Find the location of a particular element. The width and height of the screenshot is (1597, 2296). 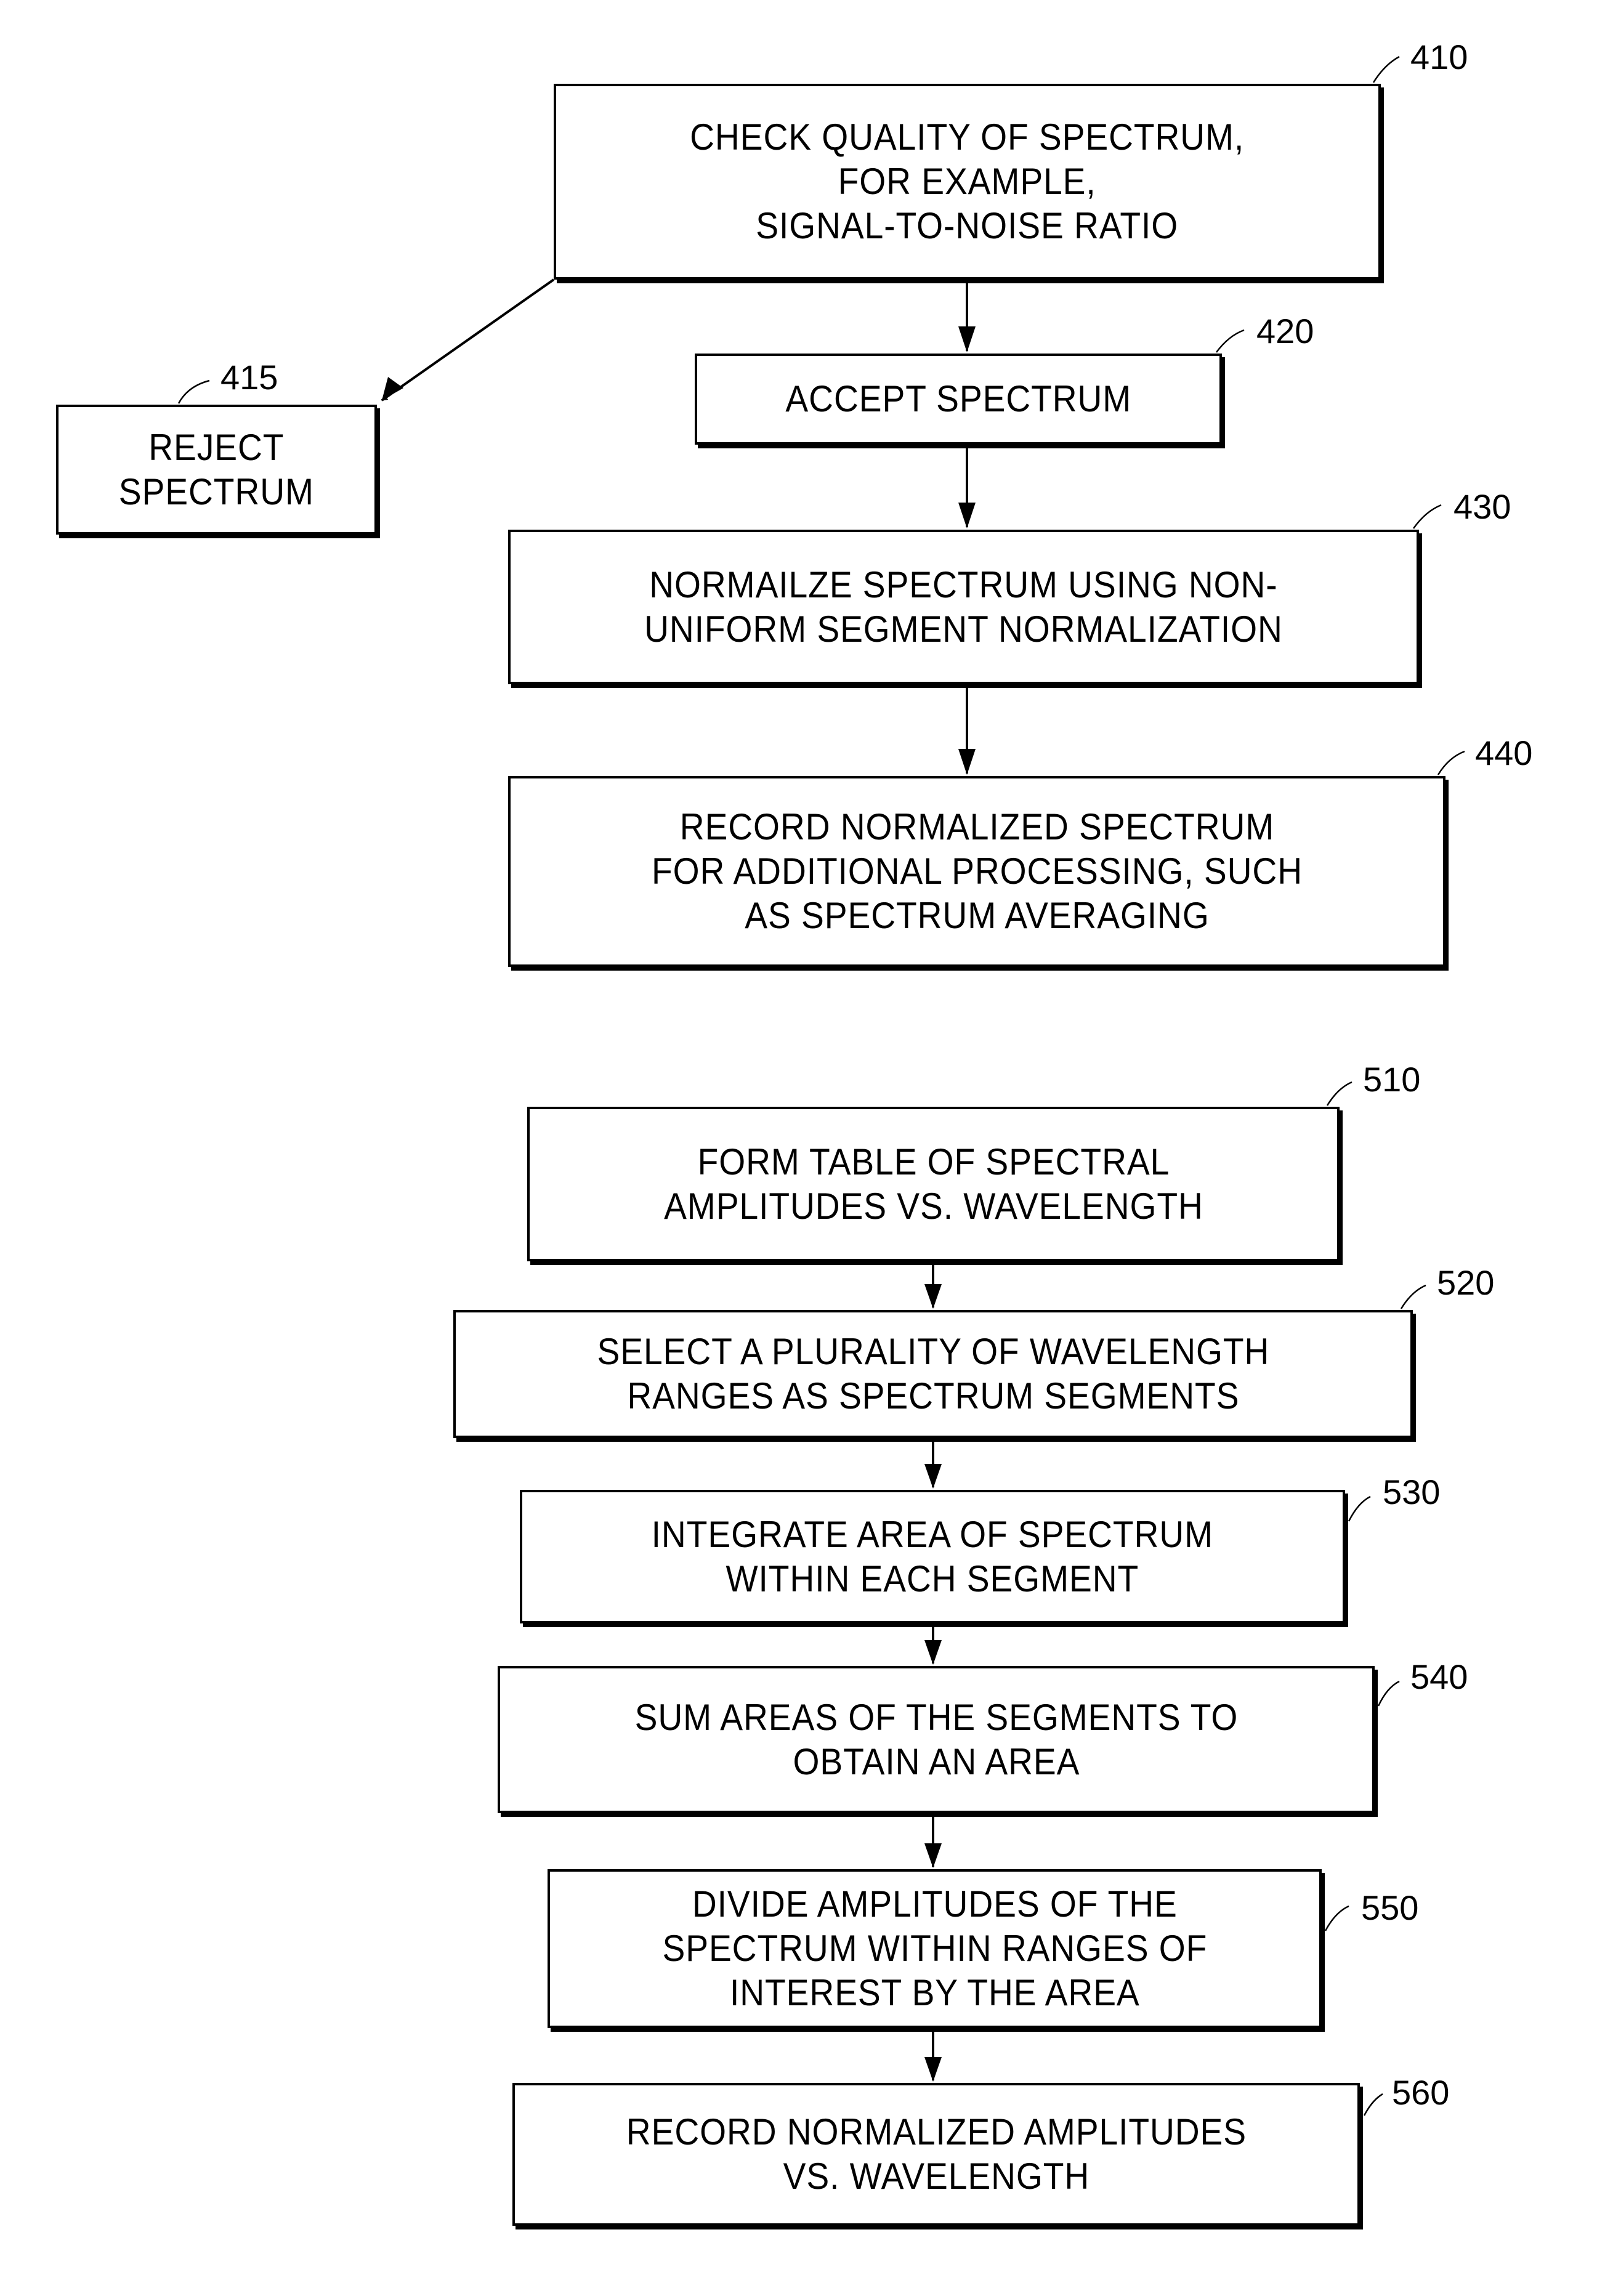

ref-550: 550 is located at coordinates (1390, 1907).